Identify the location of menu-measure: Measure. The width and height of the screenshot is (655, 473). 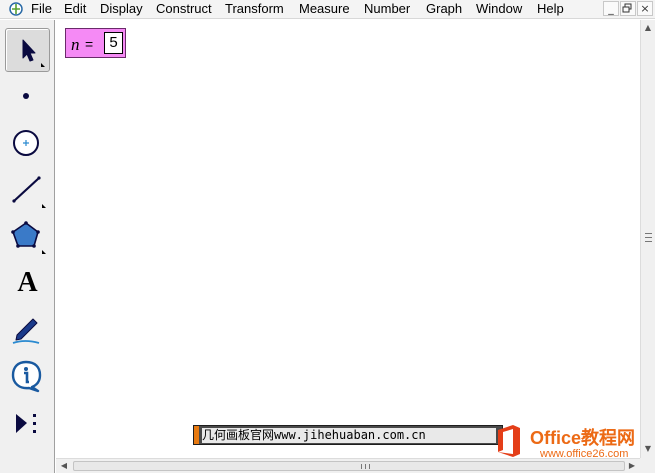
(324, 9).